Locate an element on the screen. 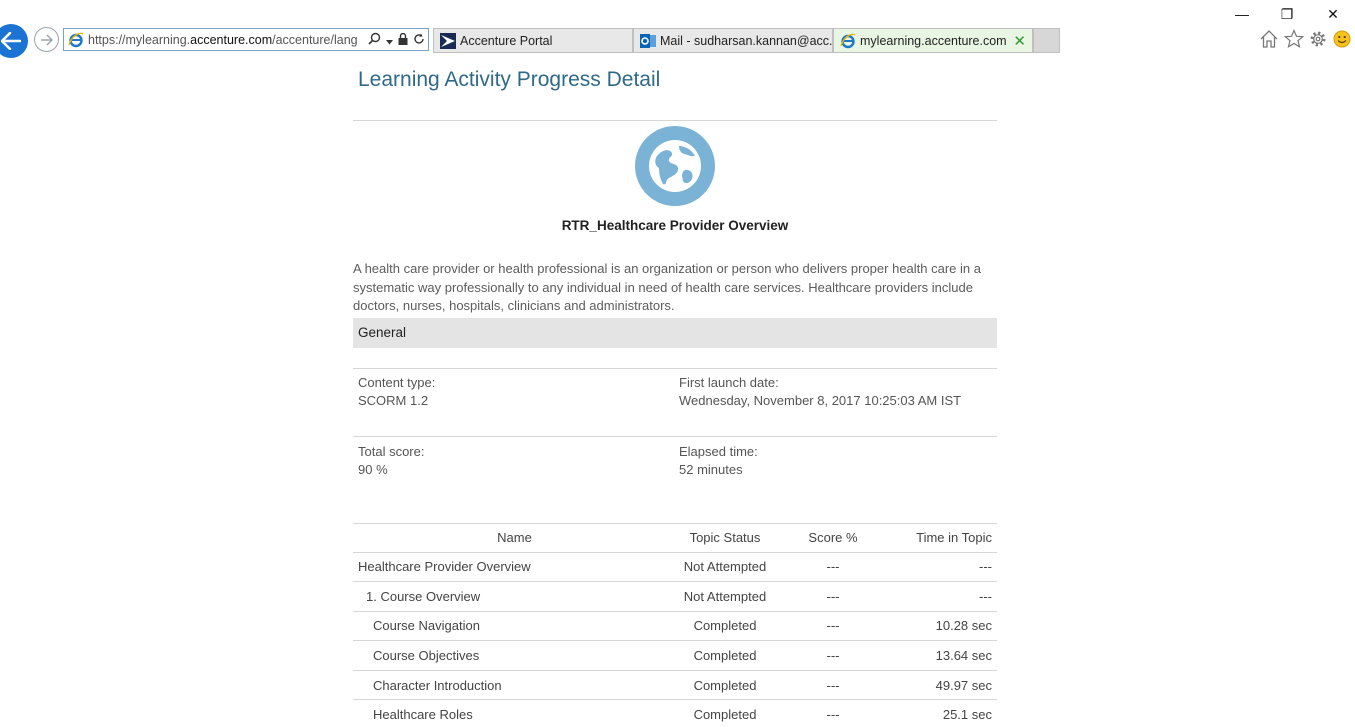 This screenshot has height=727, width=1355. row-name: Course Objectives is located at coordinates (512, 655).